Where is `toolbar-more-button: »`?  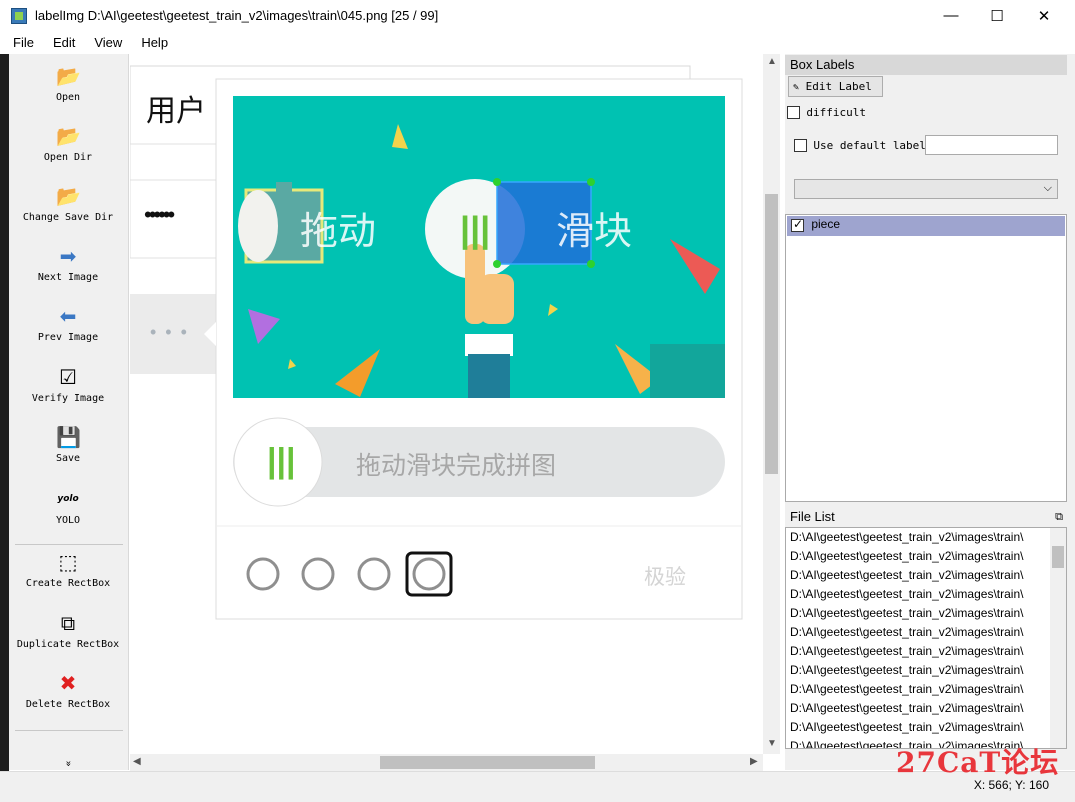 toolbar-more-button: » is located at coordinates (68, 764).